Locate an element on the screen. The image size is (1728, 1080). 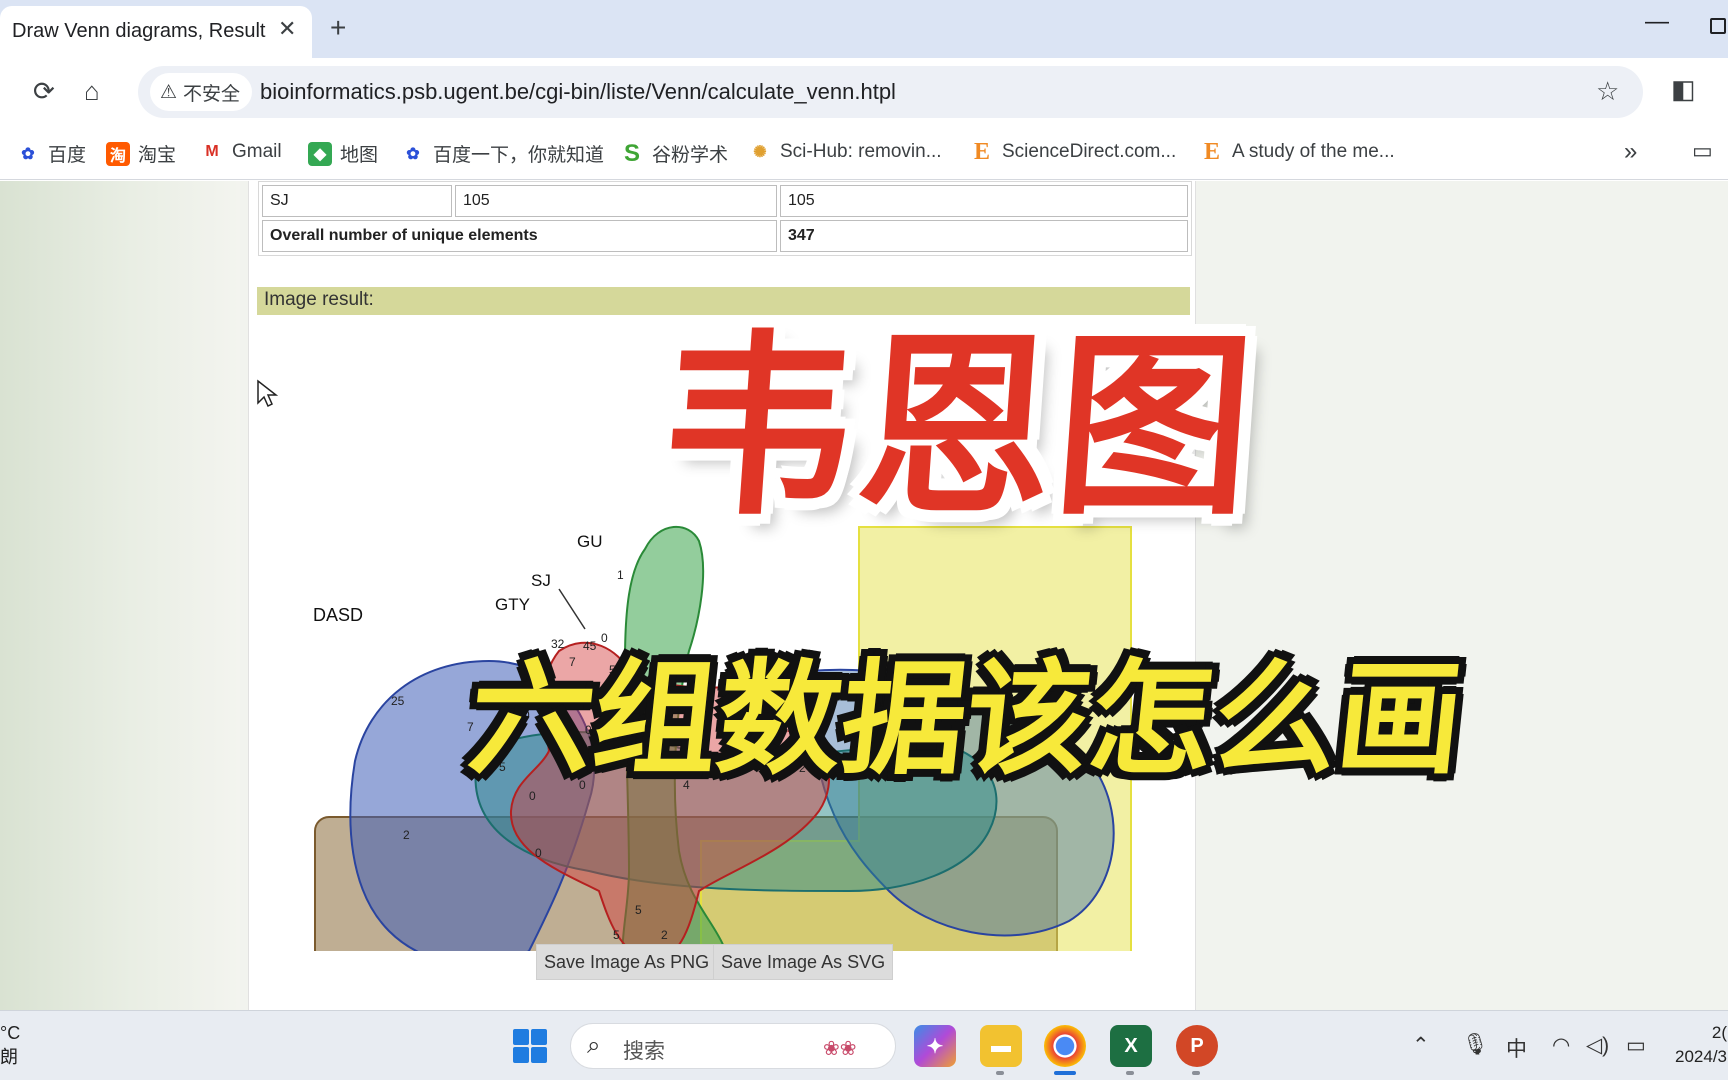
image-result-heading: Image result: is located at coordinates (723, 301).